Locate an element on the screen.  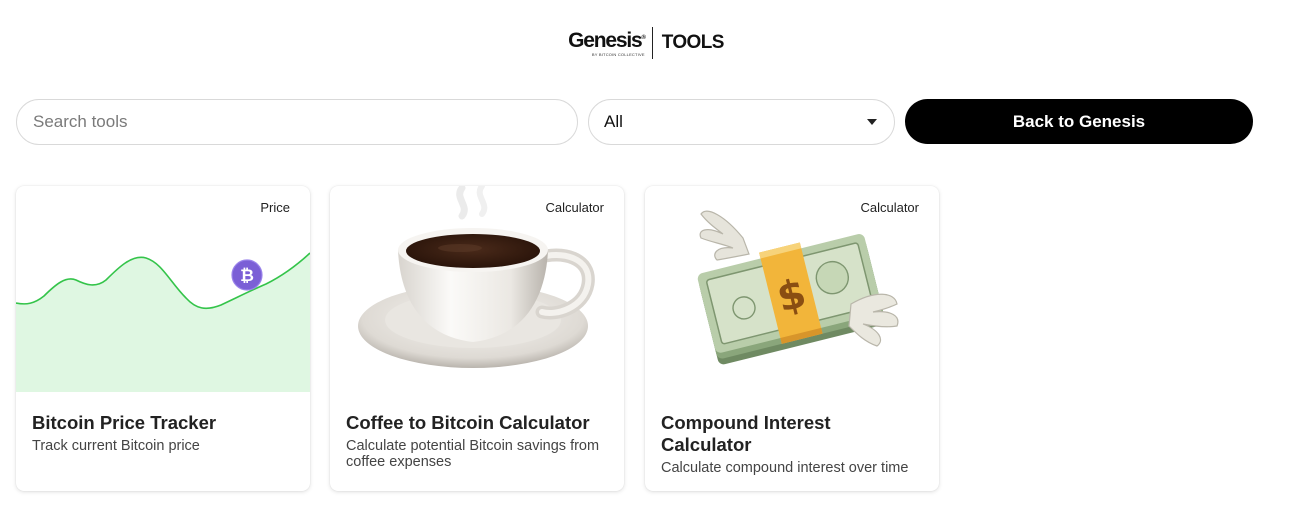
section-title: TOOLS is located at coordinates (693, 42).